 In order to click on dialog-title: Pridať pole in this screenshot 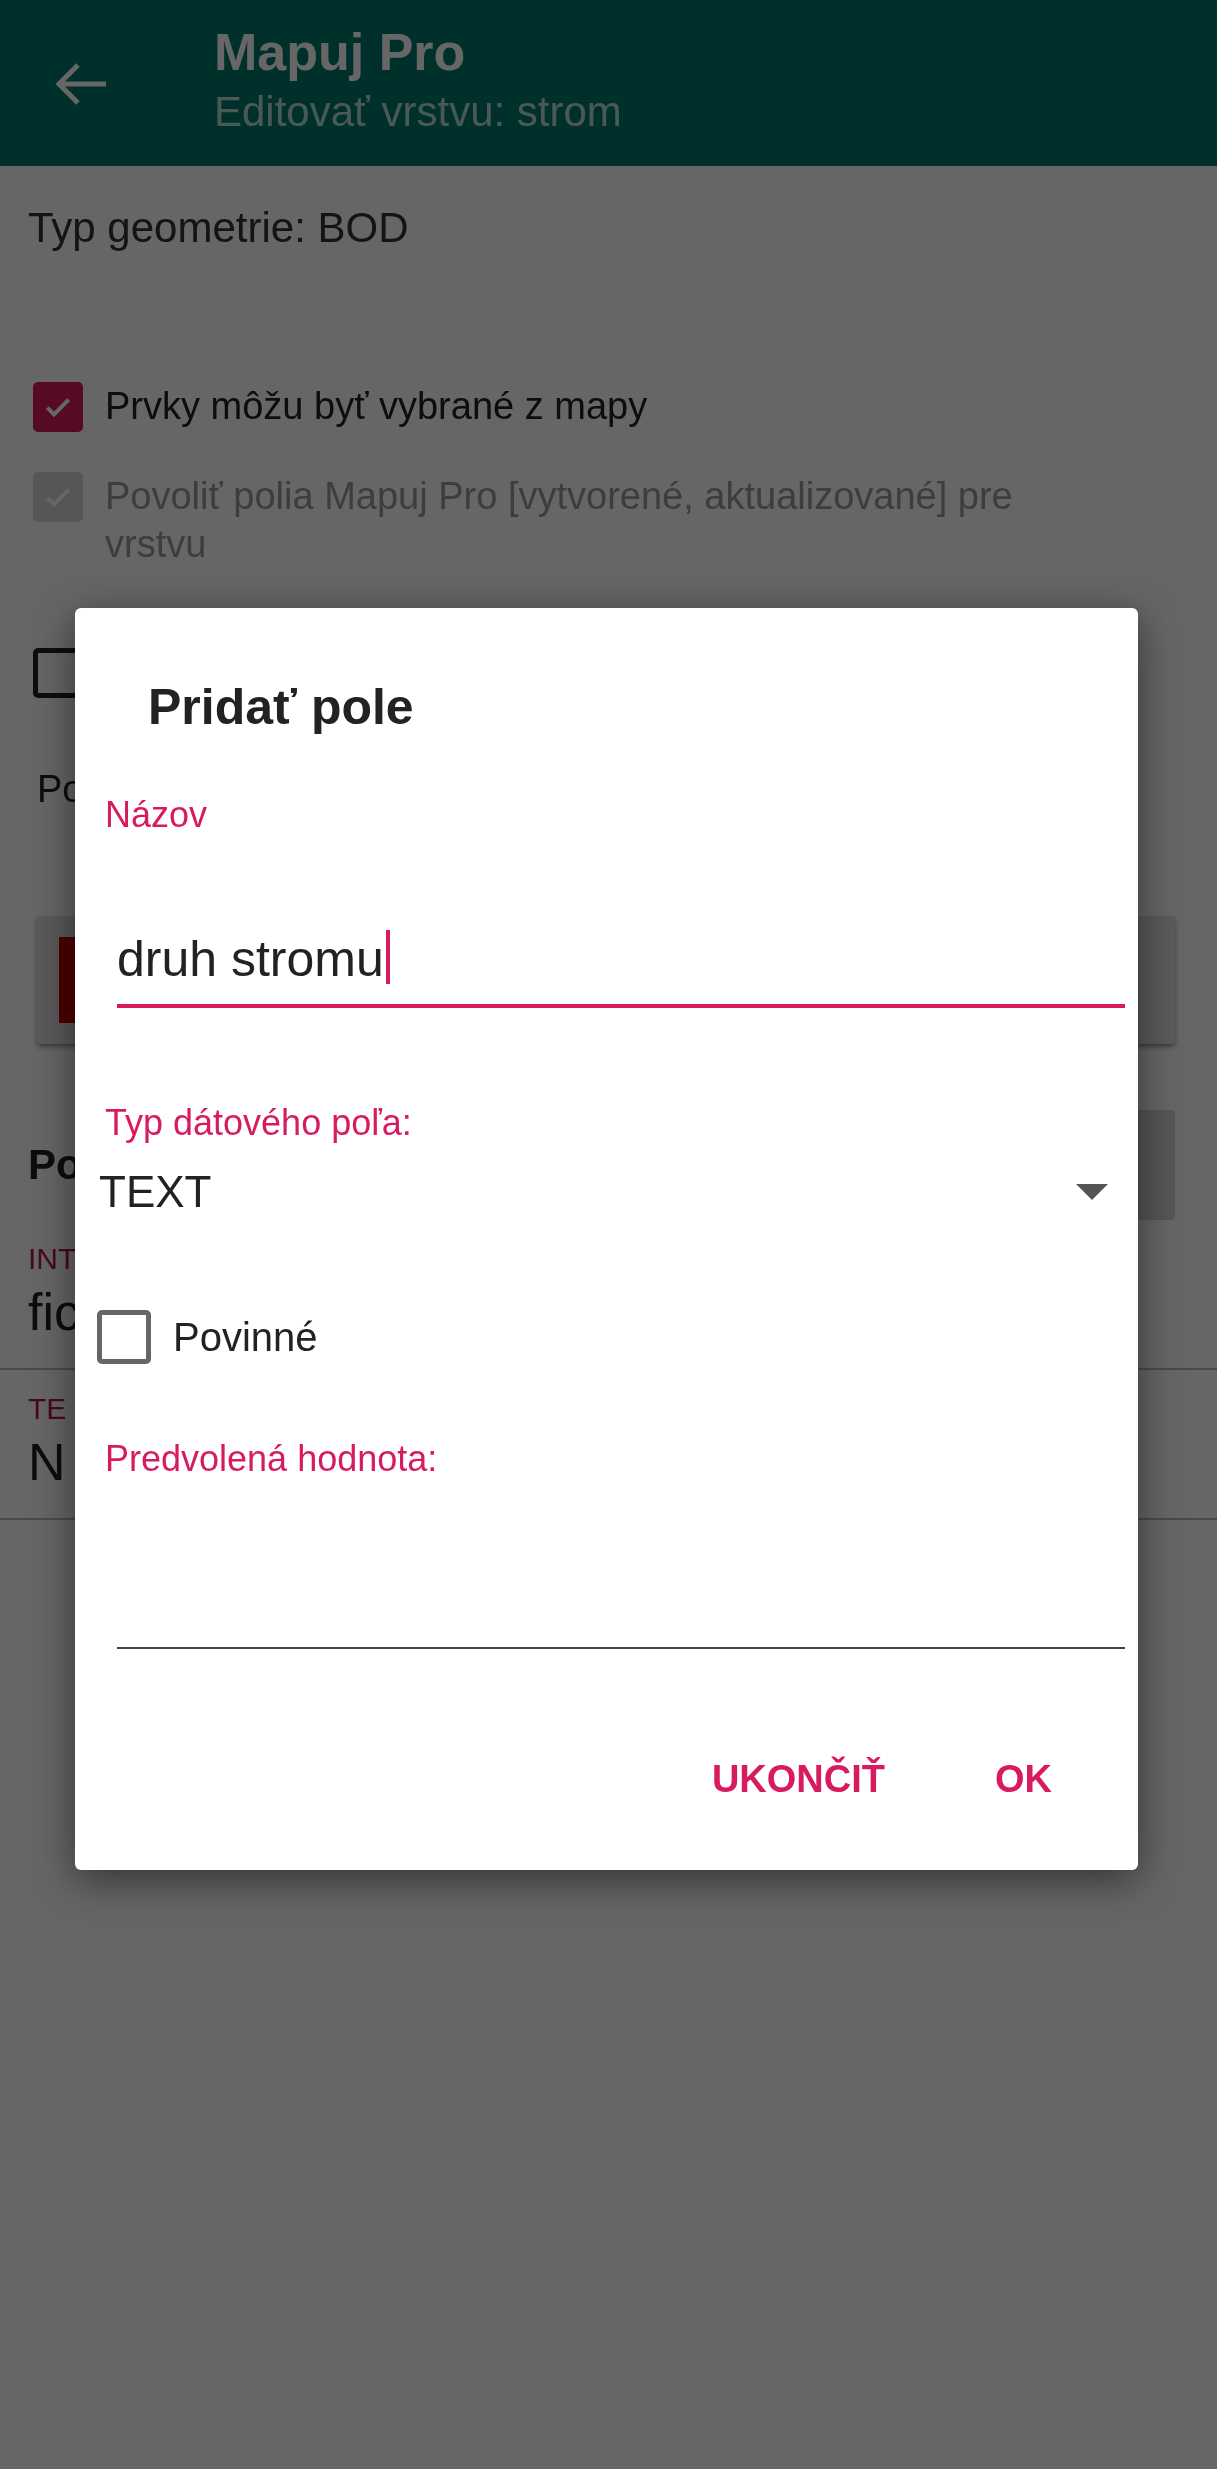, I will do `click(281, 707)`.